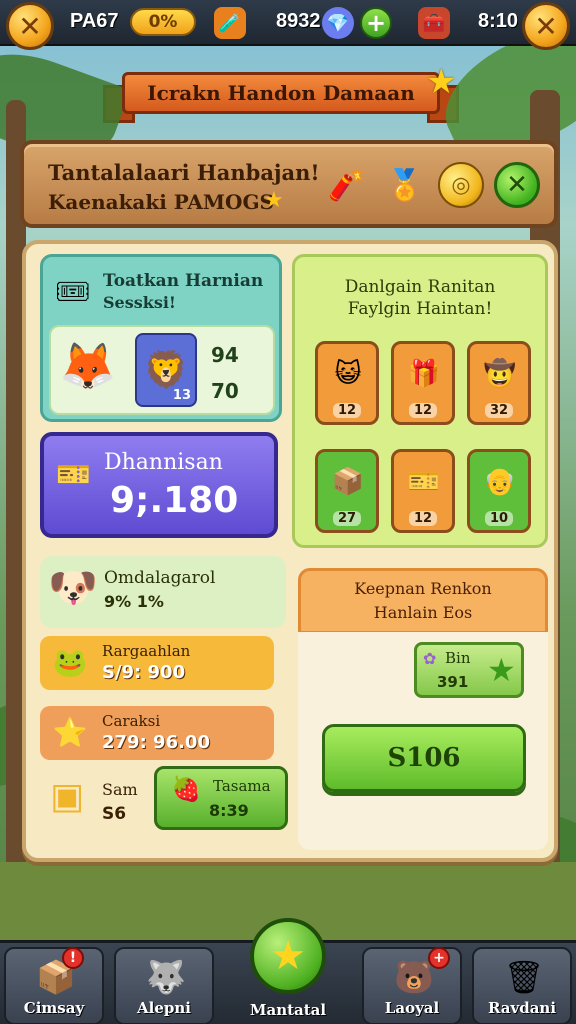 This screenshot has width=576, height=1024. What do you see at coordinates (144, 672) in the screenshot?
I see `offer-row-1-value: S/9: 900` at bounding box center [144, 672].